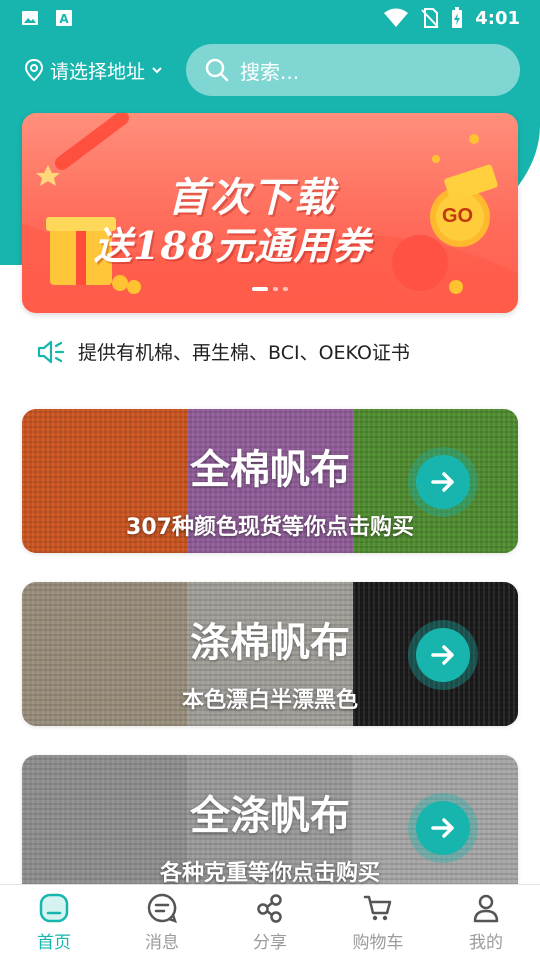 This screenshot has height=960, width=540. I want to click on notice-bar: 提供有机棉、再生棉、BCI、OEKO证书, so click(223, 351).